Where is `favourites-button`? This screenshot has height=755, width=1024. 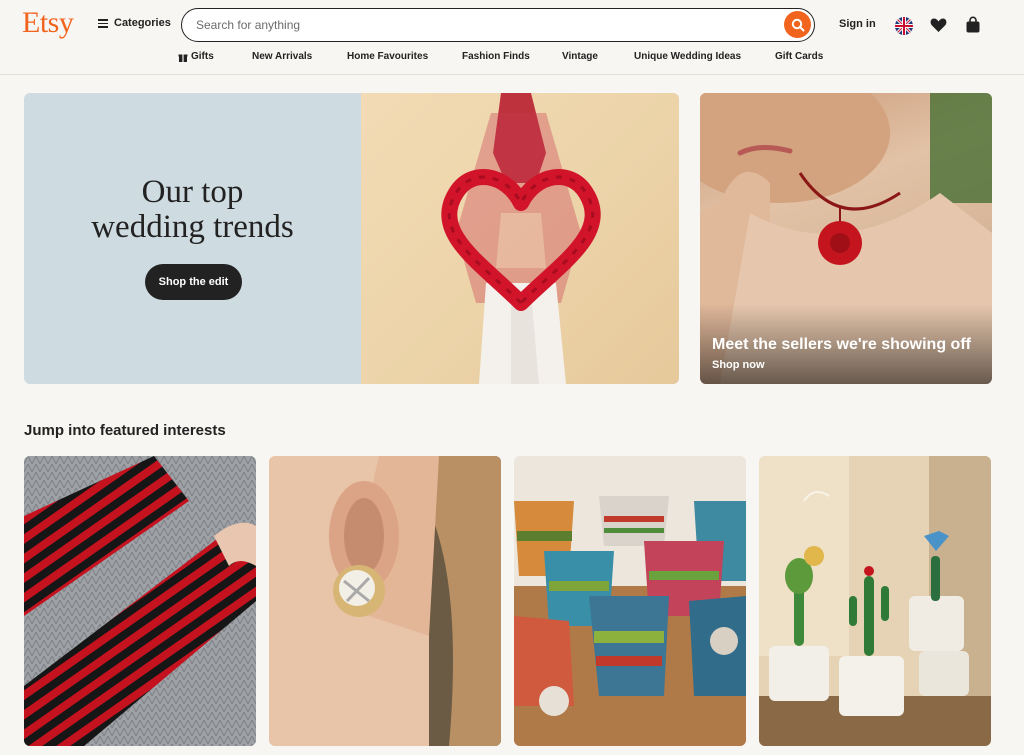
favourites-button is located at coordinates (938, 27).